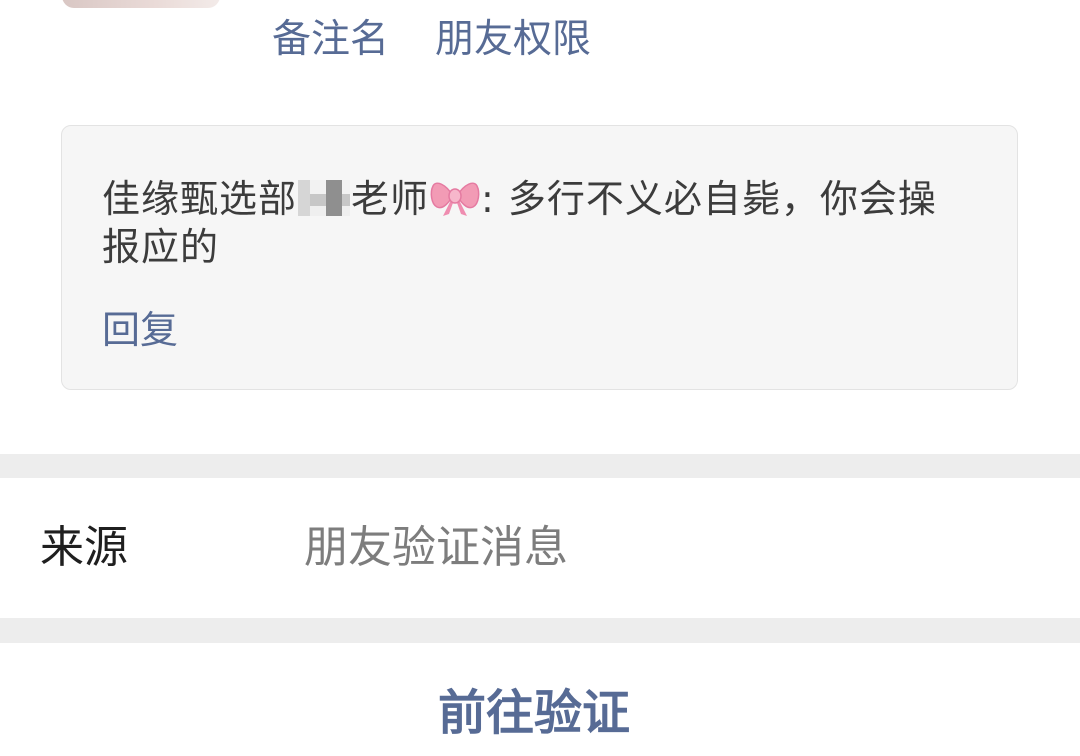 The image size is (1080, 756). I want to click on go-verify-button: 前往验证, so click(534, 713).